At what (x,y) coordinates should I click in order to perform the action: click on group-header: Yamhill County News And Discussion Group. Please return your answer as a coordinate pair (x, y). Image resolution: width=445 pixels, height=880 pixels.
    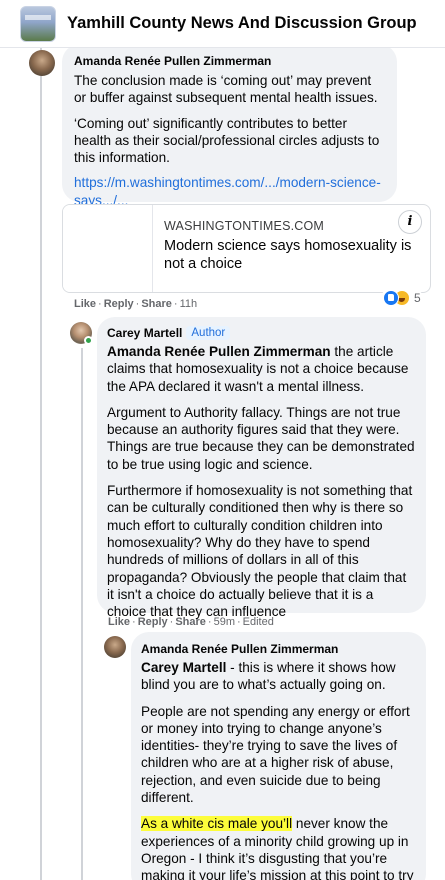
    Looking at the image, I should click on (222, 24).